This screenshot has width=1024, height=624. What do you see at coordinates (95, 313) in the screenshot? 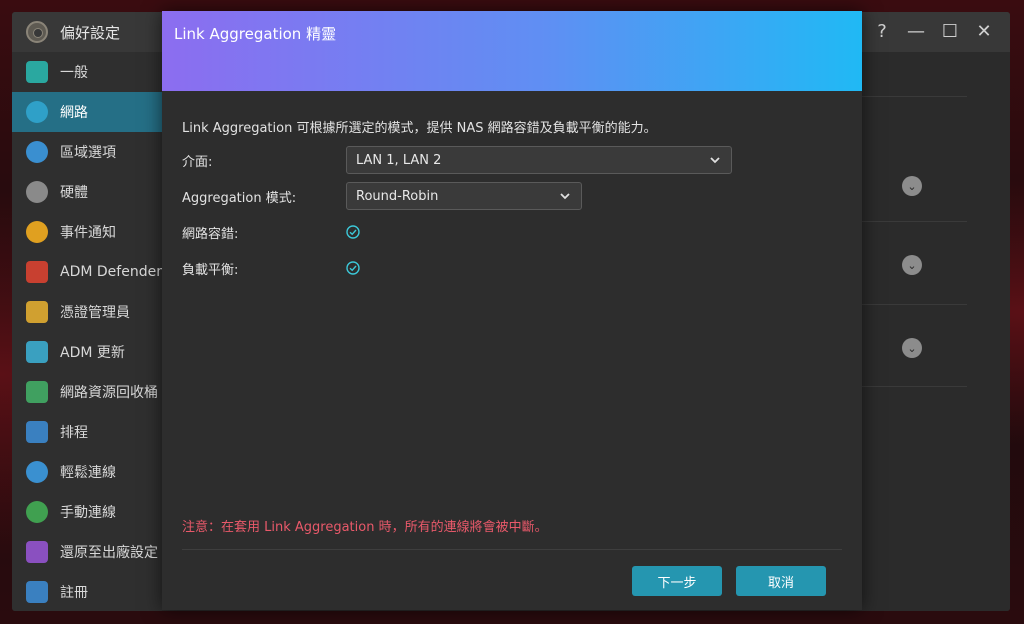
I see `sidebar-item-label: 憑證管理員` at bounding box center [95, 313].